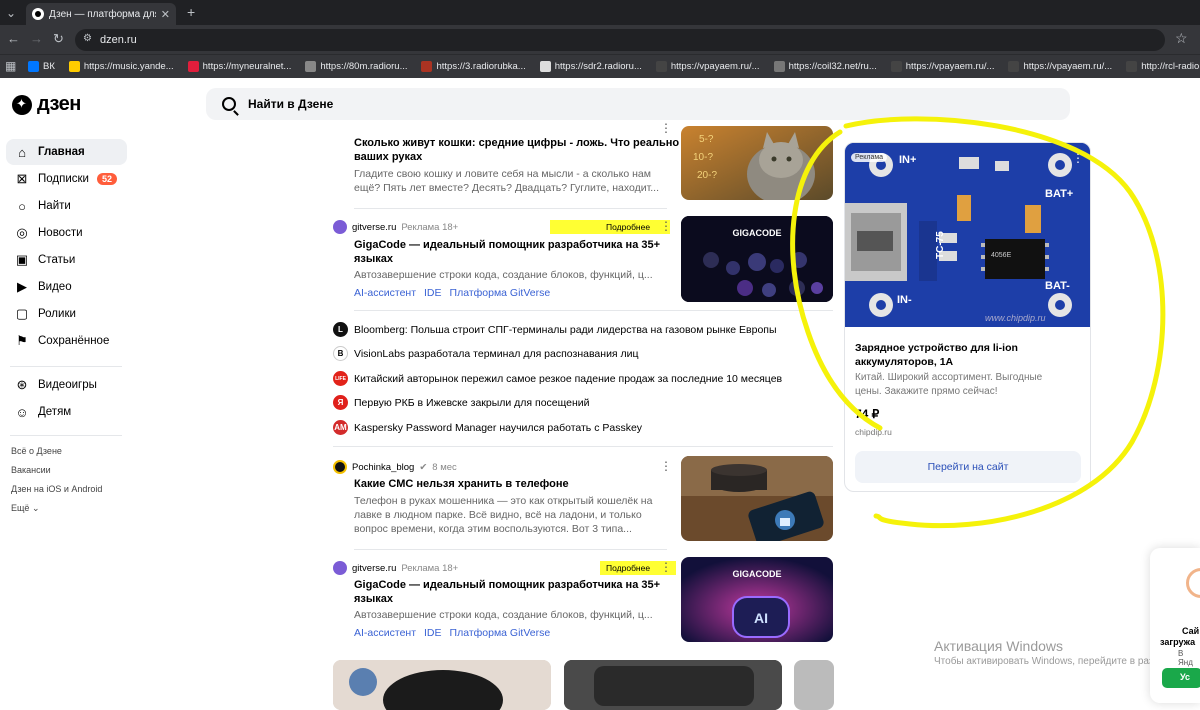  I want to click on windows-activation-title: Активация Windows, so click(999, 646).